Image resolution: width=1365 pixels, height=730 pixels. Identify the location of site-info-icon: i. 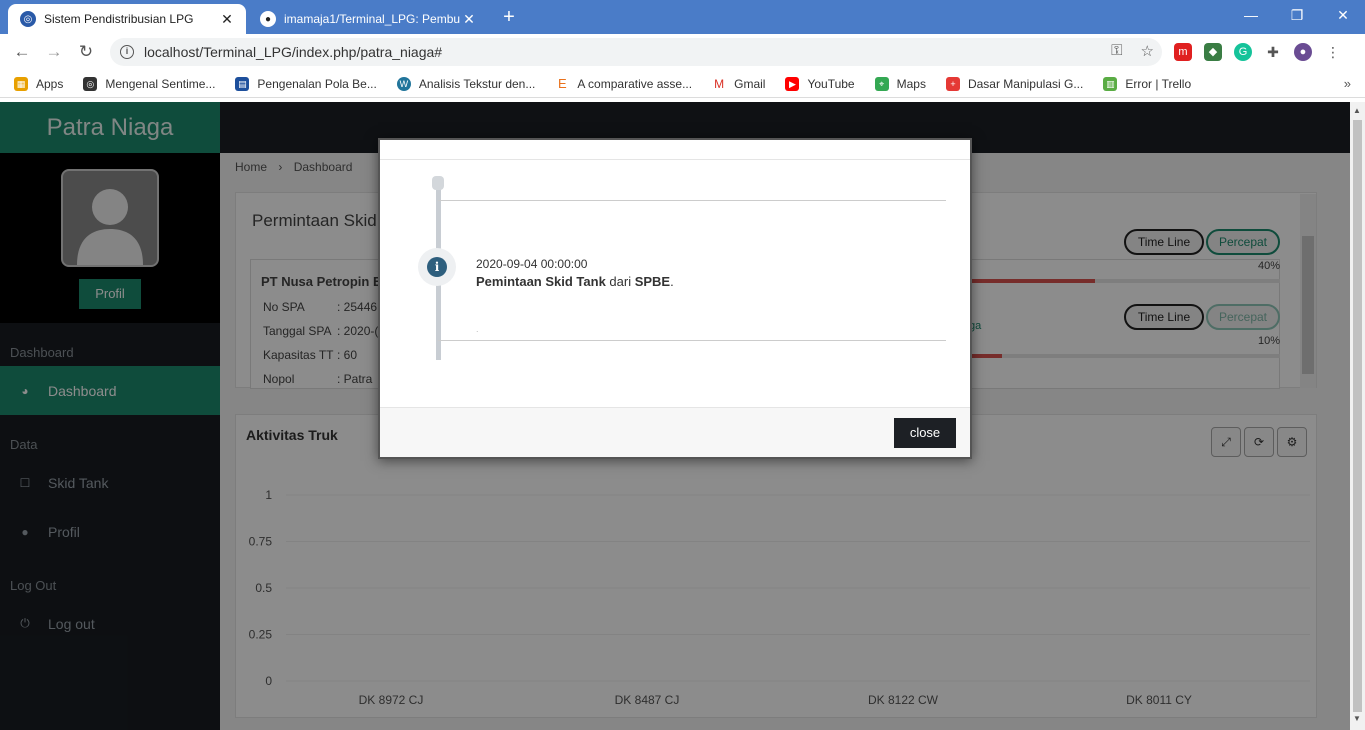
(127, 52).